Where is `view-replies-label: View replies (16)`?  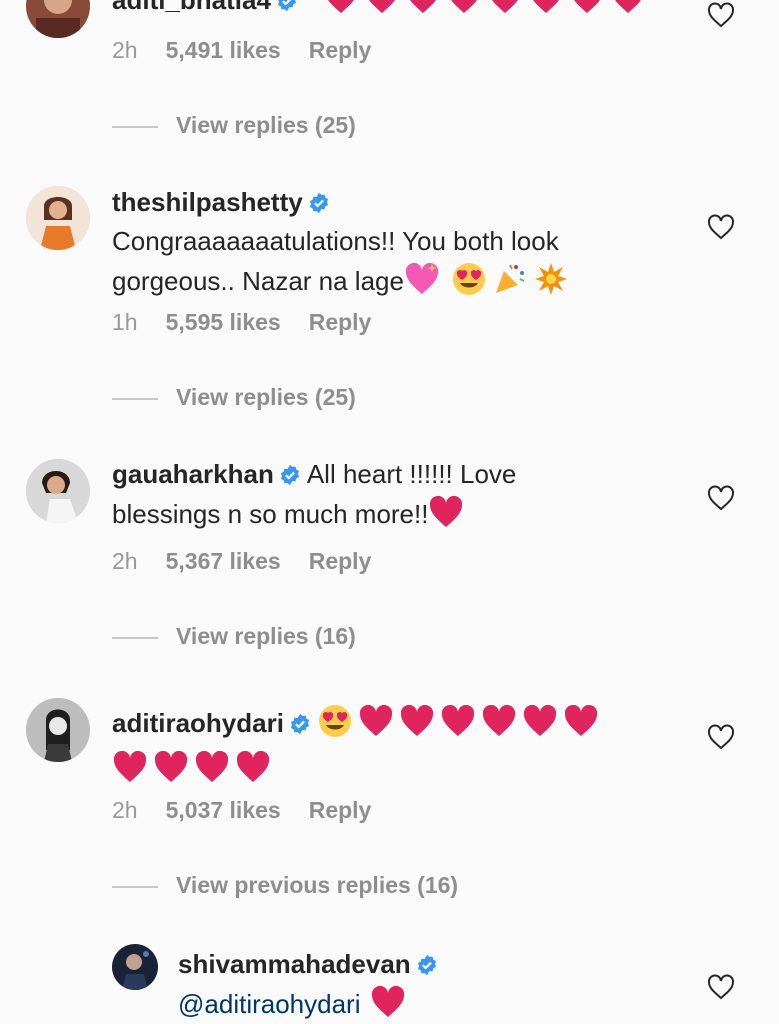 view-replies-label: View replies (16) is located at coordinates (266, 636).